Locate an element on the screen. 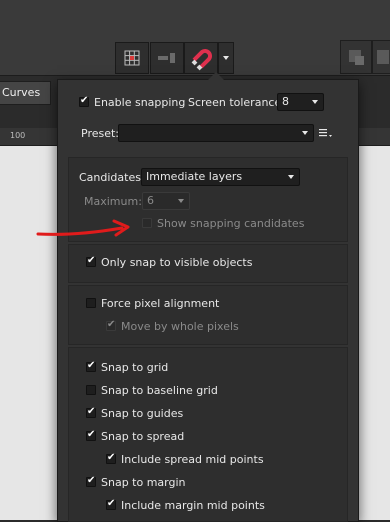 The width and height of the screenshot is (390, 522). document-icon is located at coordinates (383, 57).